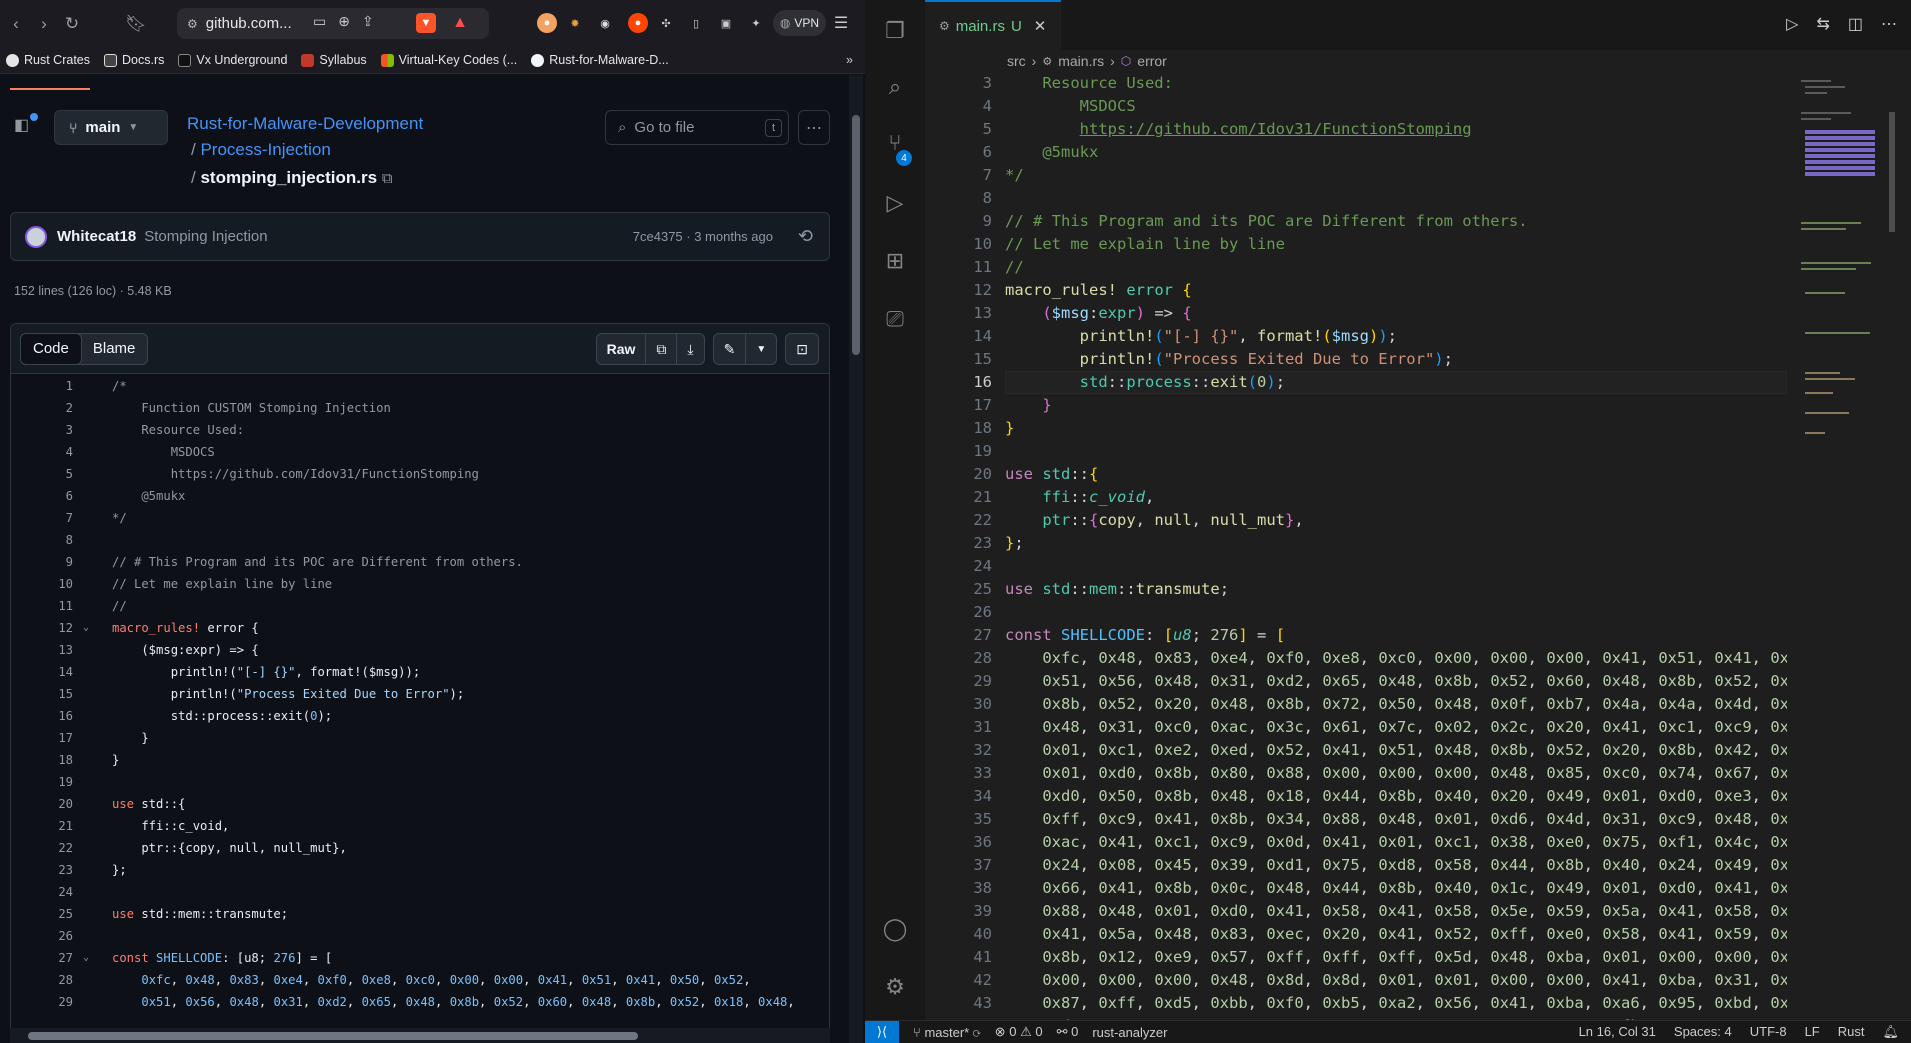 The height and width of the screenshot is (1043, 1911). Describe the element at coordinates (42, 540) in the screenshot. I see `line-number: 8` at that location.